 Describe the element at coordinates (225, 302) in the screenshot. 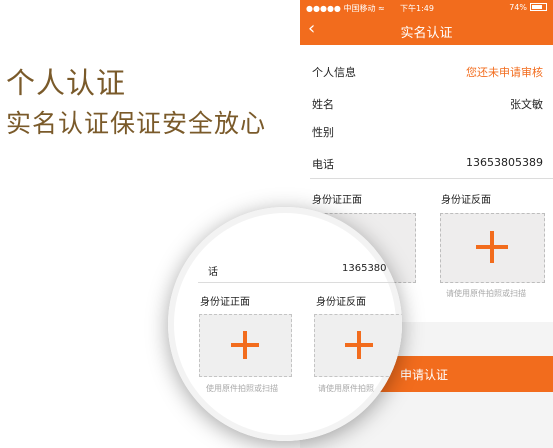

I see `mag-id-front-label: 身份证正面` at that location.